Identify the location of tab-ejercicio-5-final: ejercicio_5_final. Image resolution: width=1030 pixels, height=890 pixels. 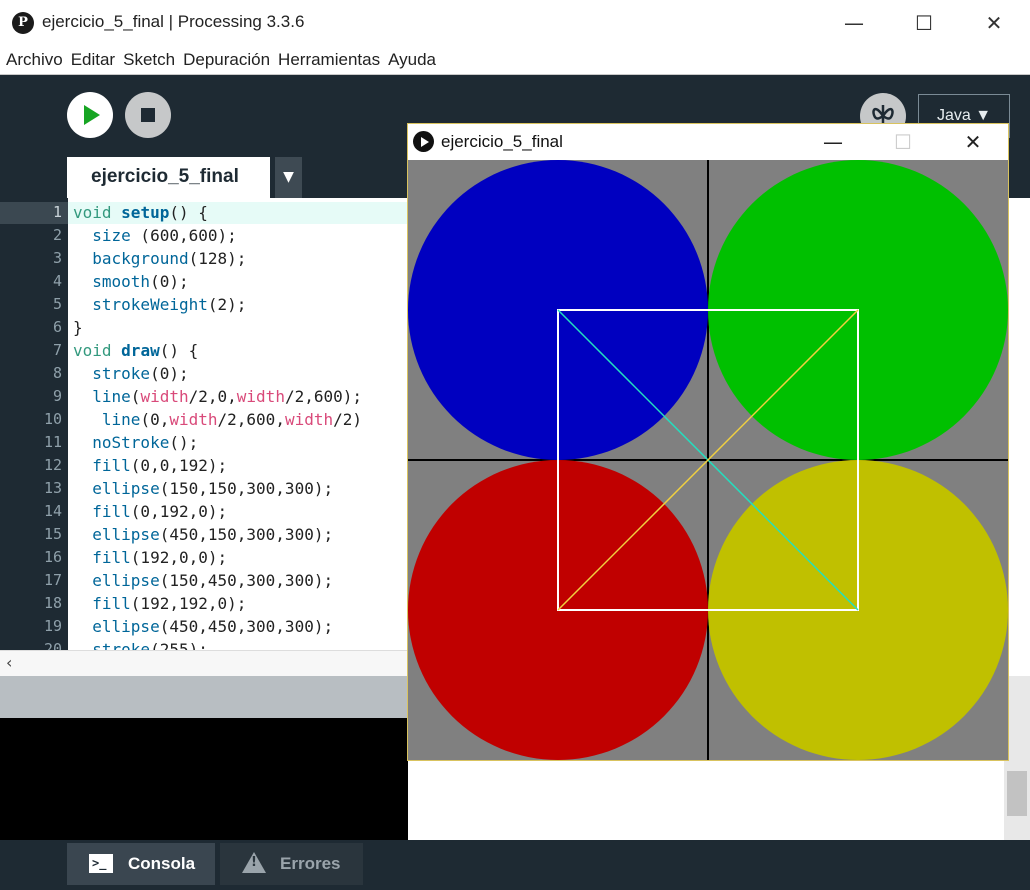
(168, 177).